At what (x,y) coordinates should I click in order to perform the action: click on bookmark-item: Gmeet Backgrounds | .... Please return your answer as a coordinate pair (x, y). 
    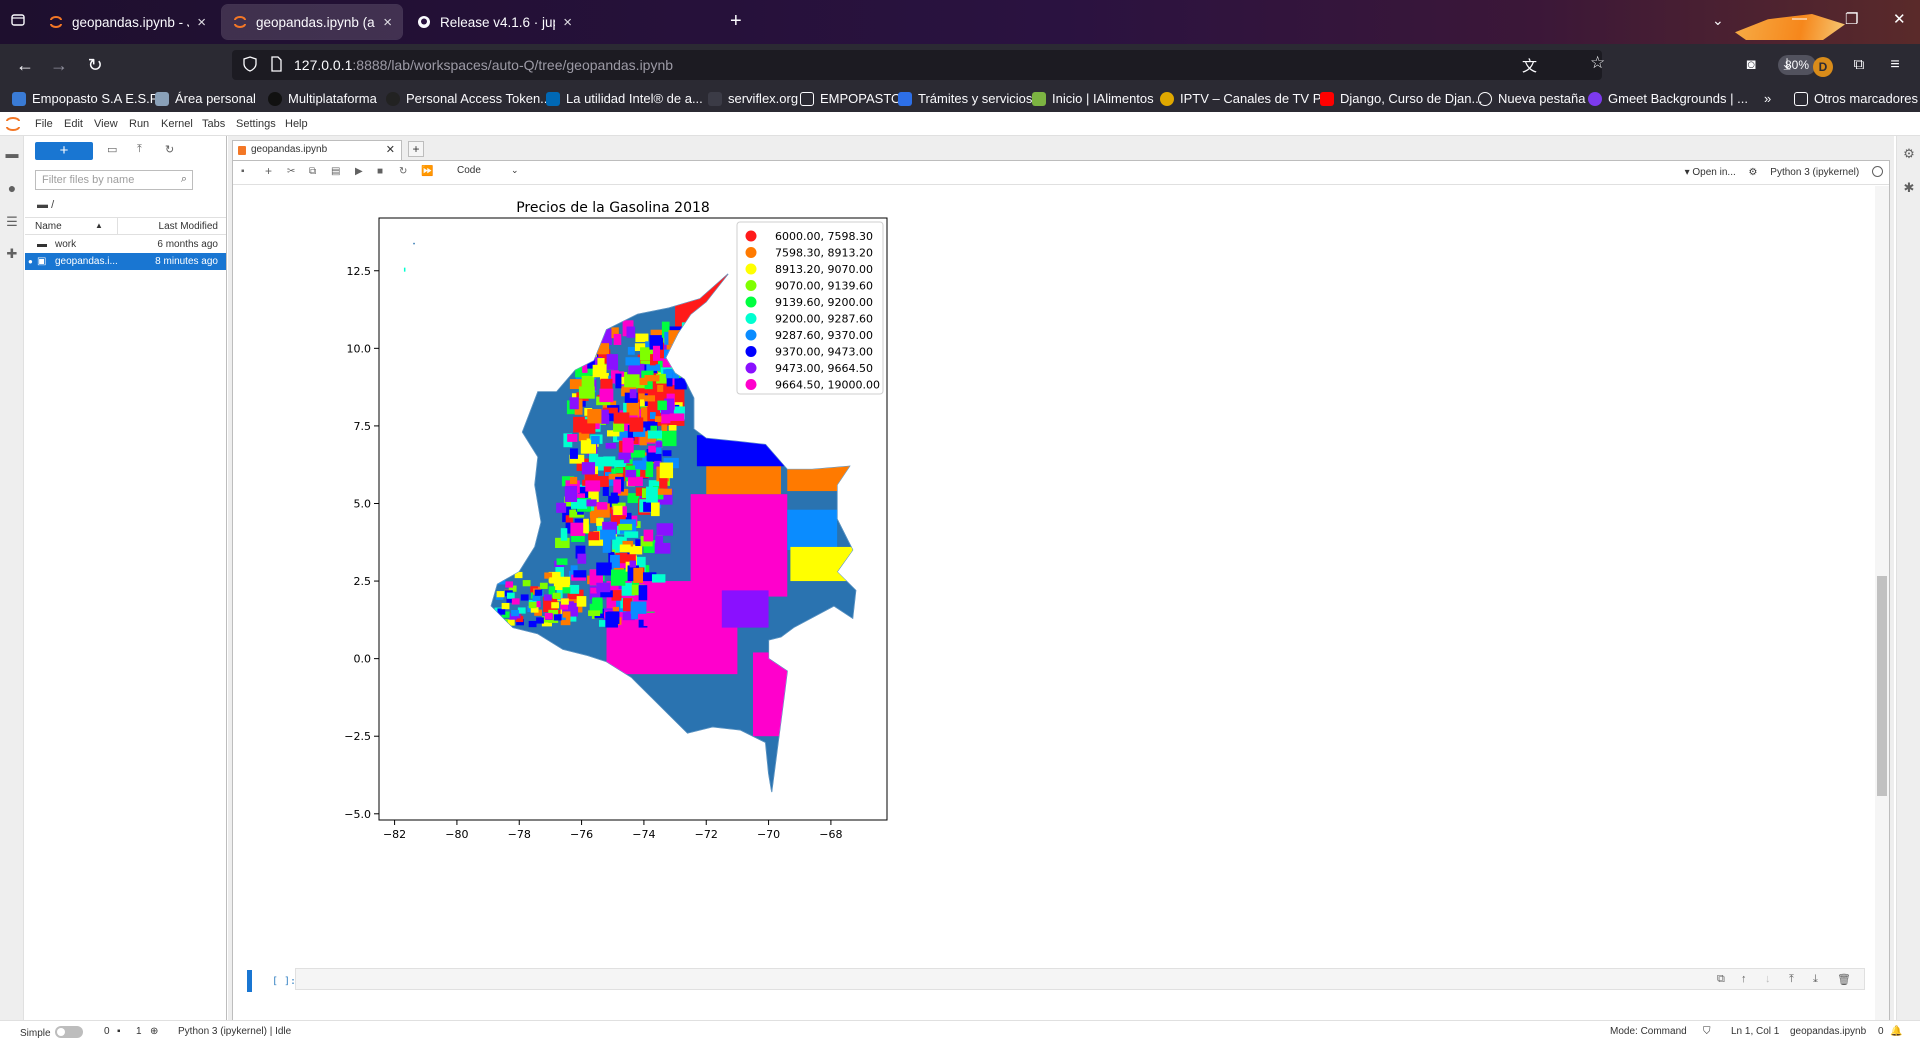
    Looking at the image, I should click on (1668, 98).